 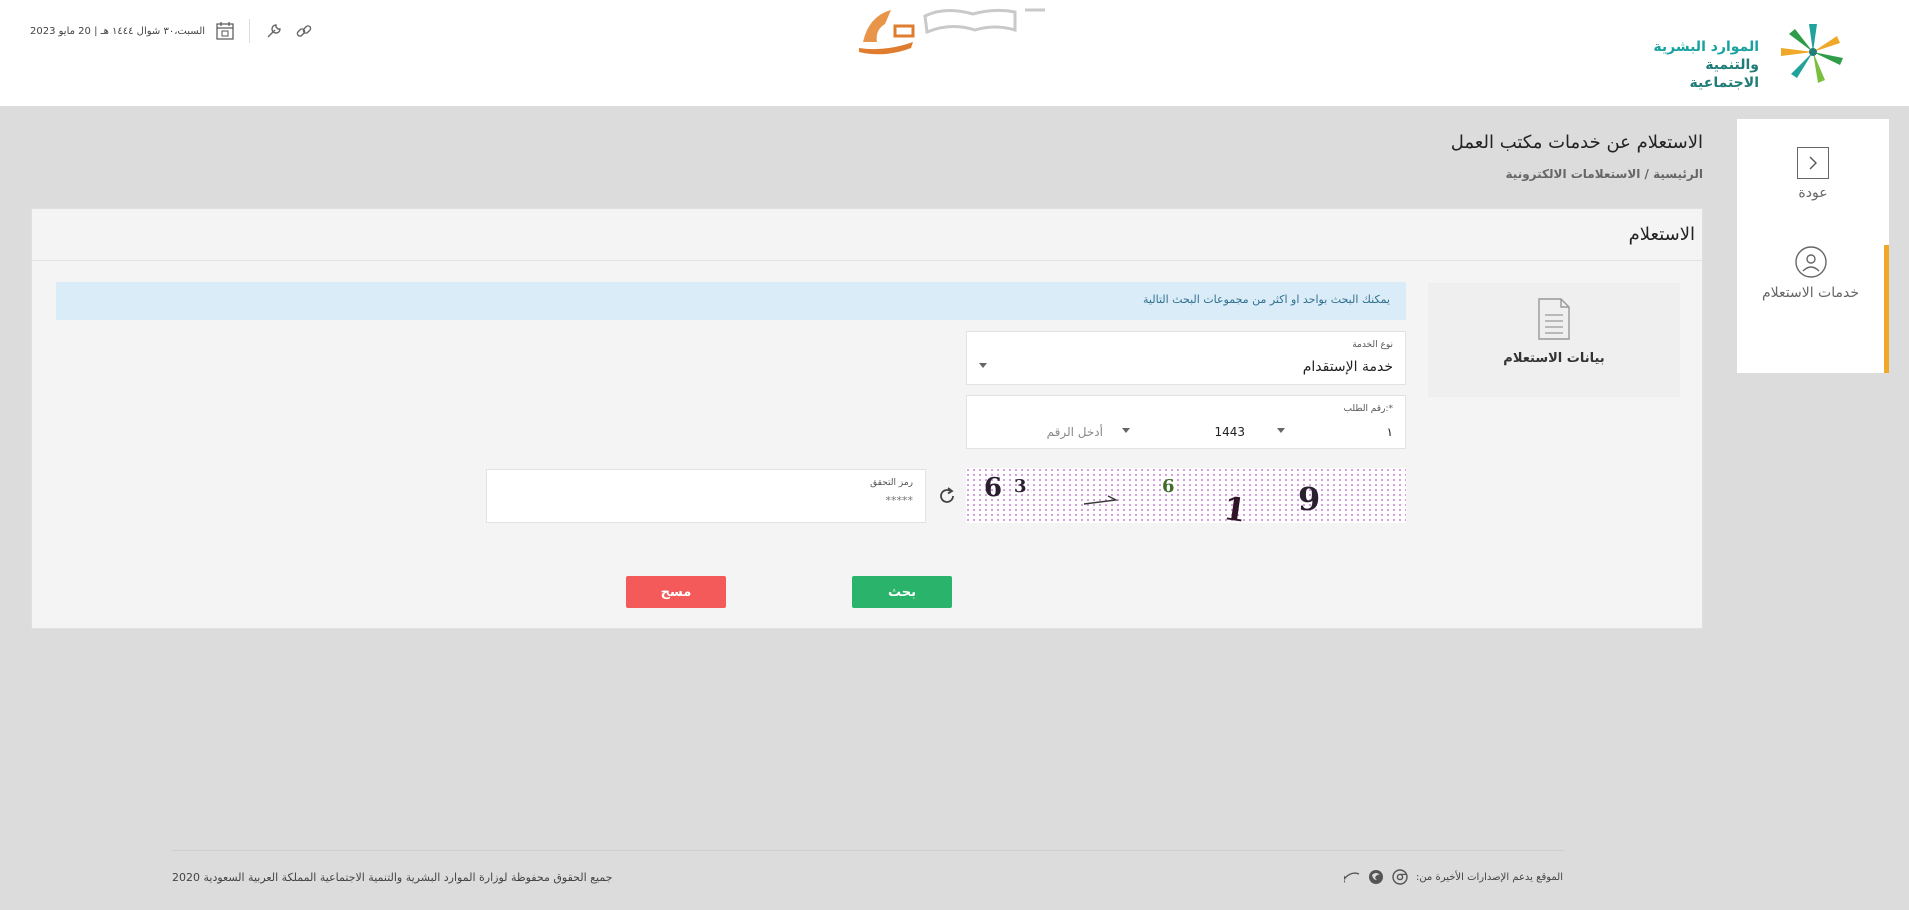 What do you see at coordinates (1234, 506) in the screenshot?
I see `svg-text: 1` at bounding box center [1234, 506].